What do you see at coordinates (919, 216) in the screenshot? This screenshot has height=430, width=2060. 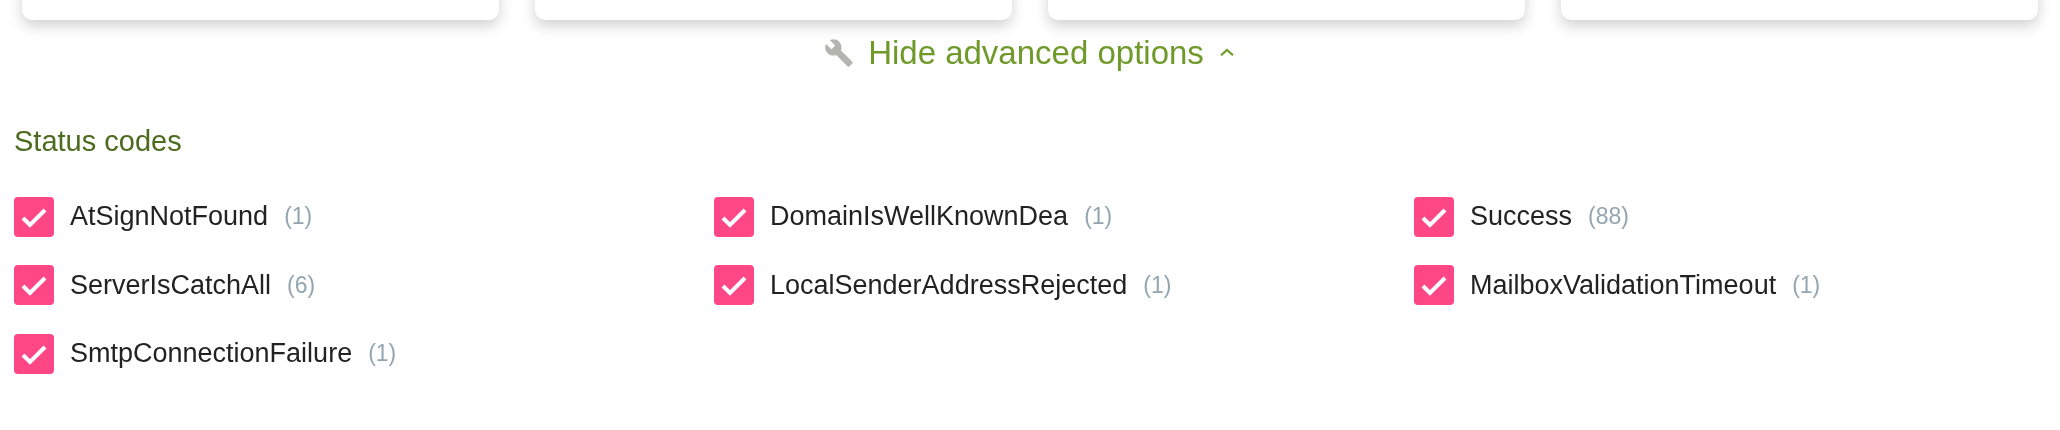 I see `checkbox-label: DomainIsWellKnownDea` at bounding box center [919, 216].